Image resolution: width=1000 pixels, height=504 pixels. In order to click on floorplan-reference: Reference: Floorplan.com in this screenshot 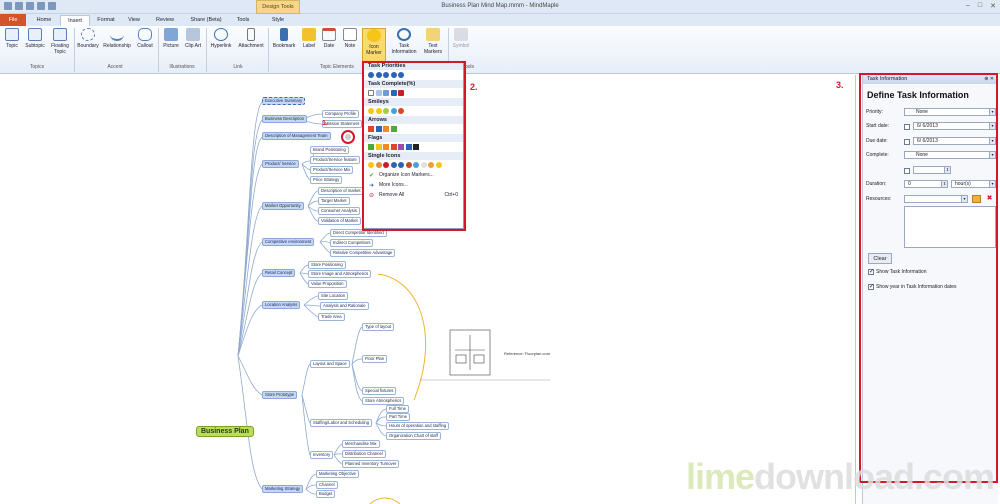, I will do `click(527, 353)`.